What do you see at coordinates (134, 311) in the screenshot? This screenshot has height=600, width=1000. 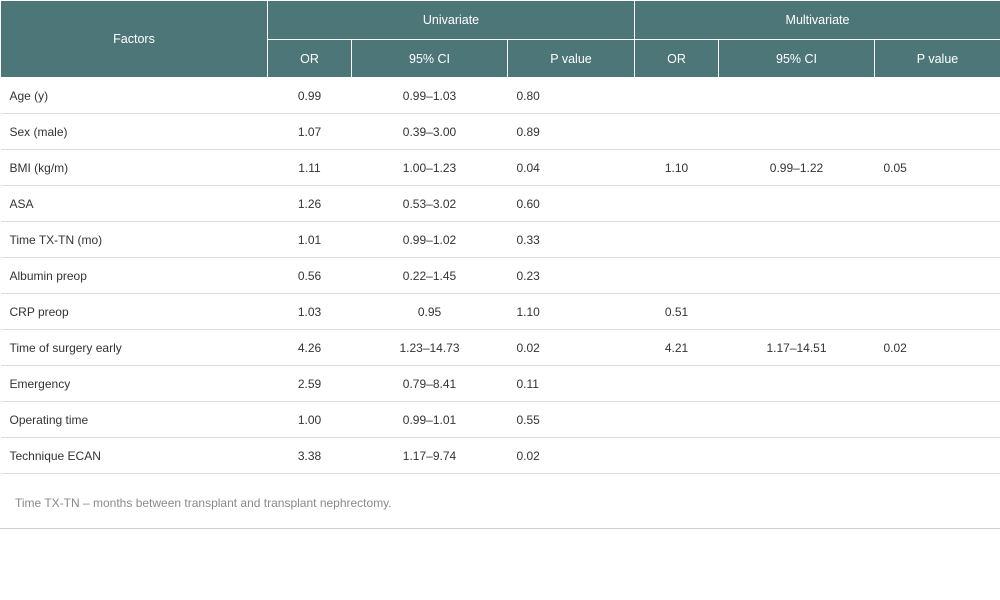 I see `cell-factor: CRP preop` at bounding box center [134, 311].